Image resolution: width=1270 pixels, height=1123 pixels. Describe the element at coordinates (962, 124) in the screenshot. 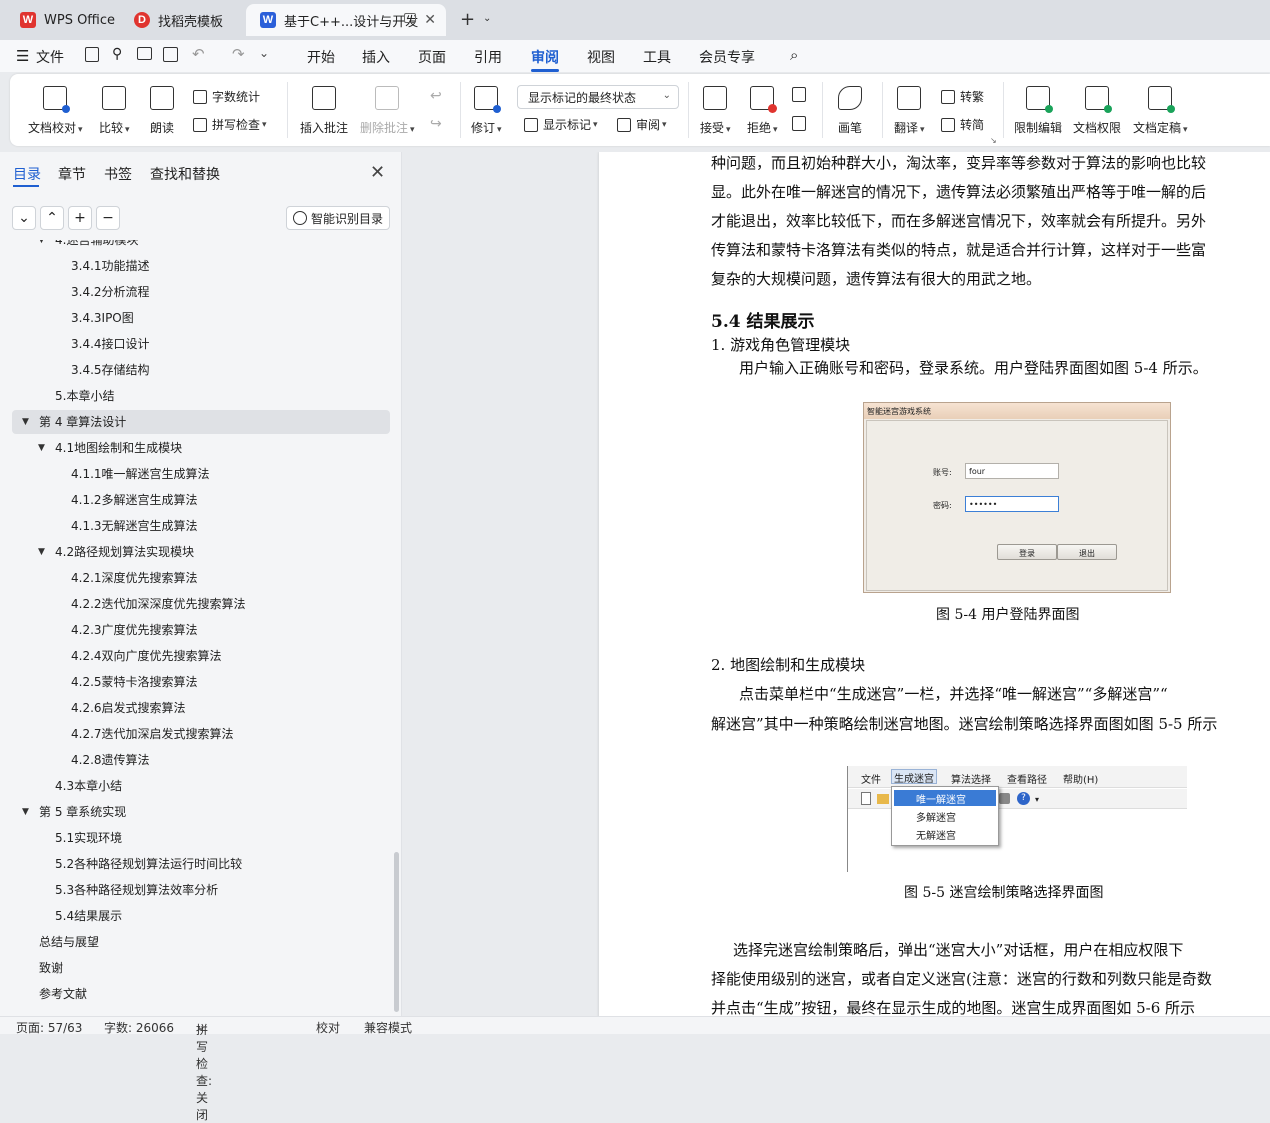

I see `to-simplified-button: 转简` at that location.